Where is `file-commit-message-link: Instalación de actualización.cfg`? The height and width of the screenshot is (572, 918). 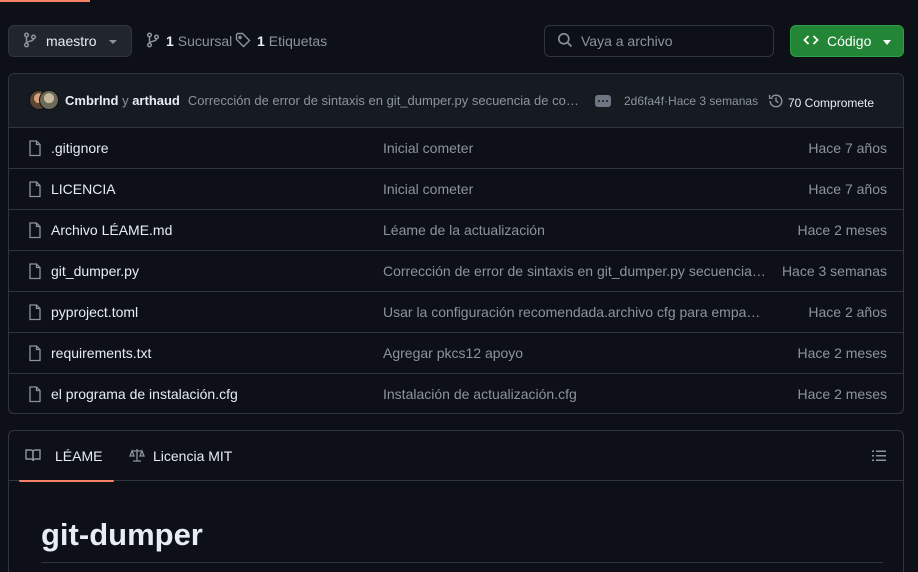 file-commit-message-link: Instalación de actualización.cfg is located at coordinates (575, 394).